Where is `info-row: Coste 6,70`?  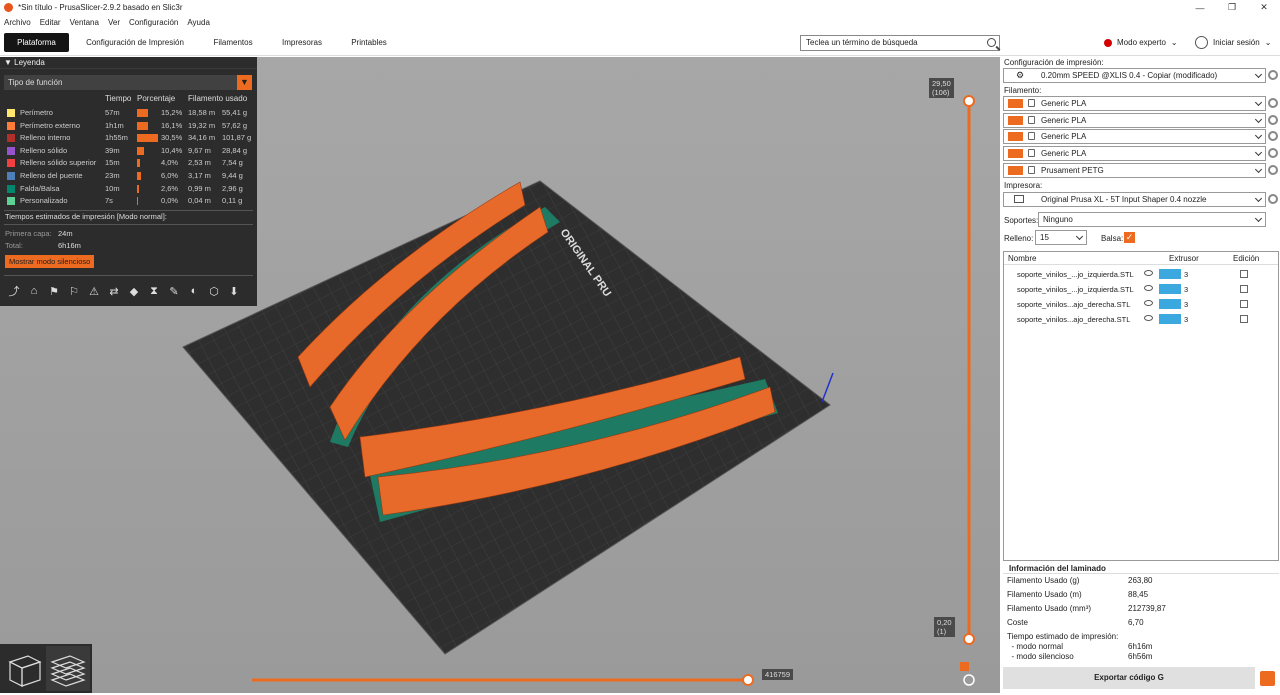 info-row: Coste 6,70 is located at coordinates (1141, 622).